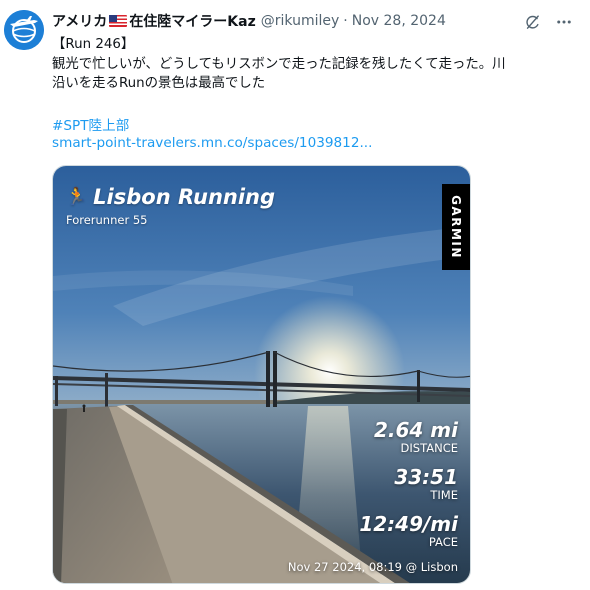 The image size is (590, 590). I want to click on stat-time: 33:51 TIME, so click(426, 484).